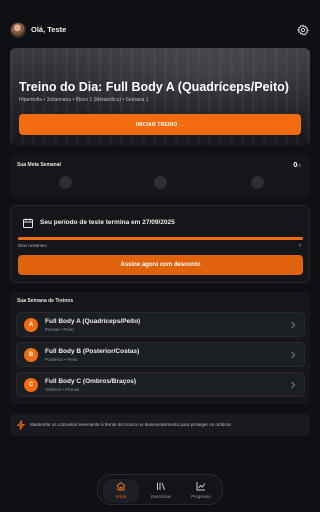 The height and width of the screenshot is (512, 320). What do you see at coordinates (49, 29) in the screenshot?
I see `greeting-text: Olá, Teste` at bounding box center [49, 29].